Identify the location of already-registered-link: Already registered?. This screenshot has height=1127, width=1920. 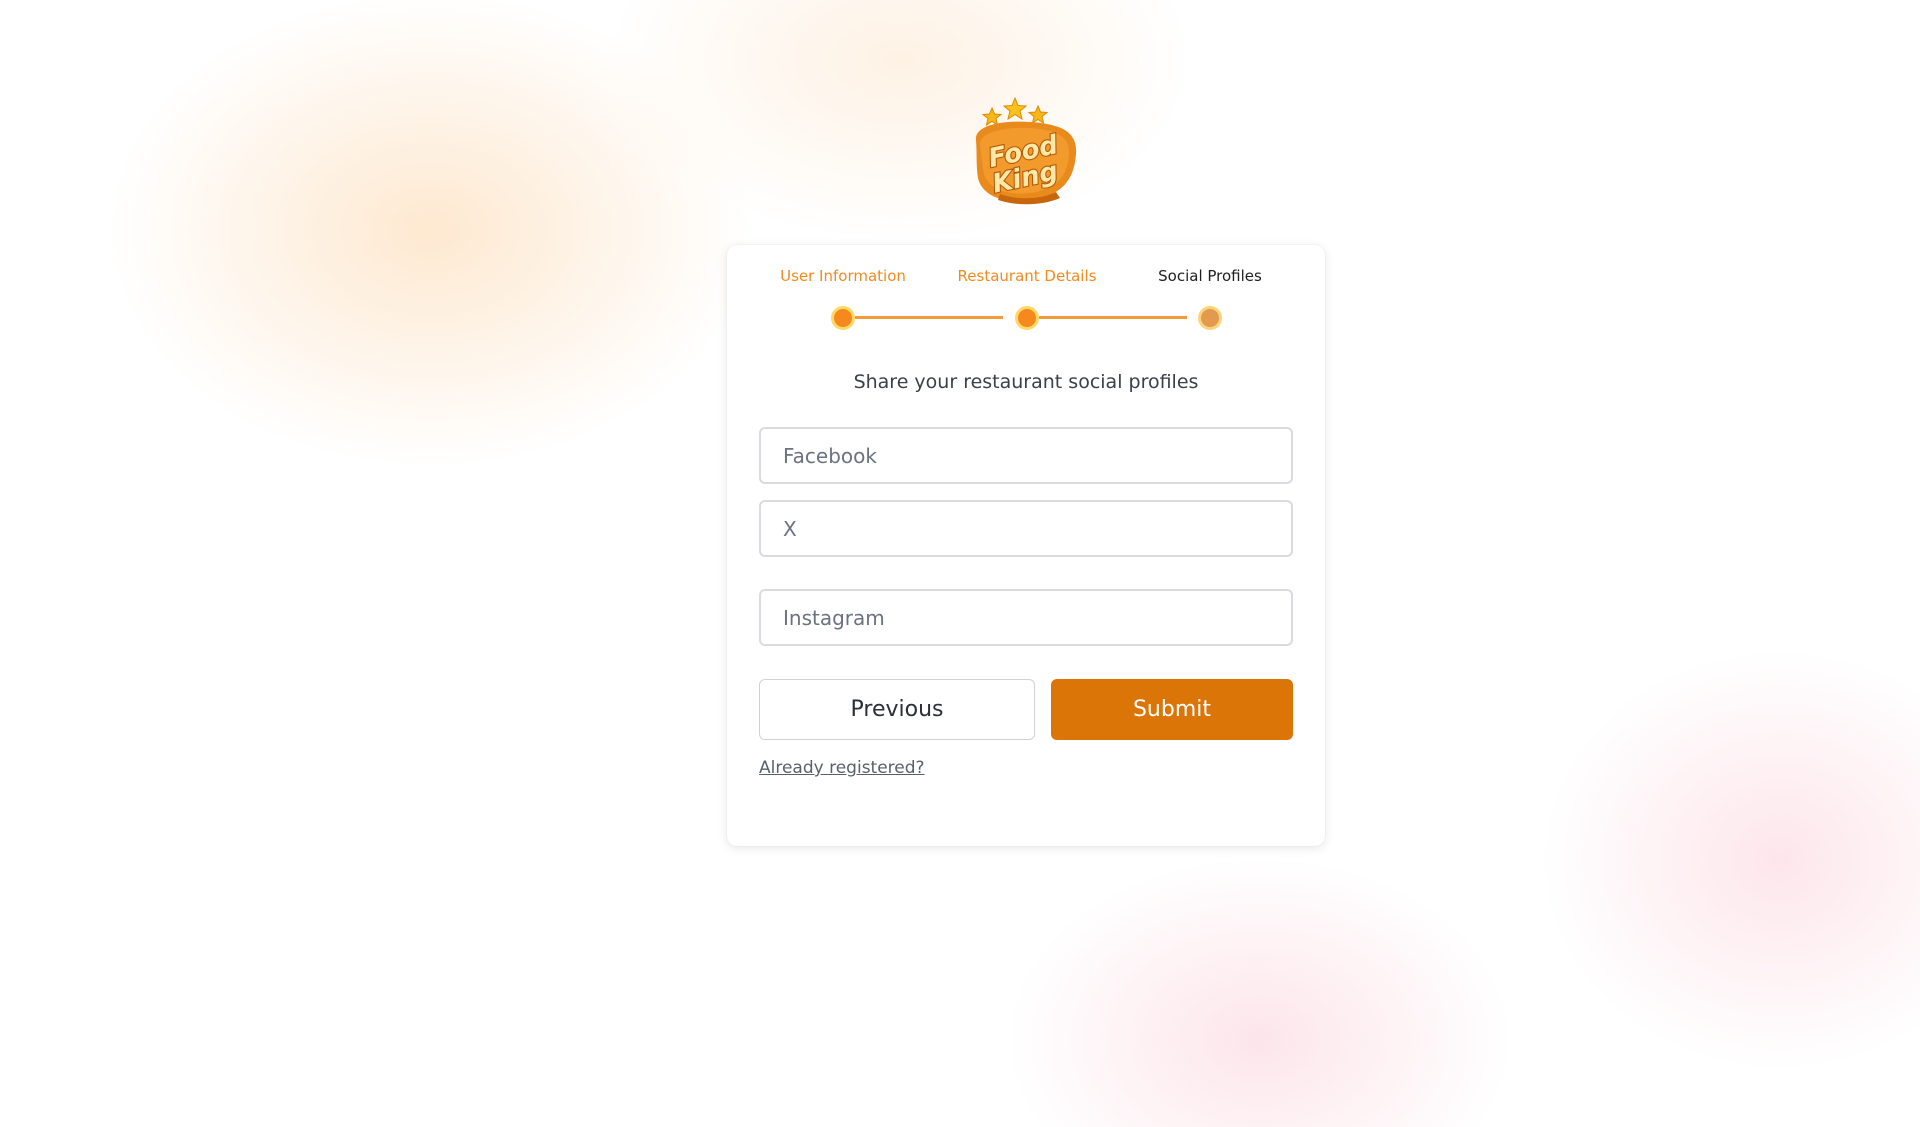
(842, 768).